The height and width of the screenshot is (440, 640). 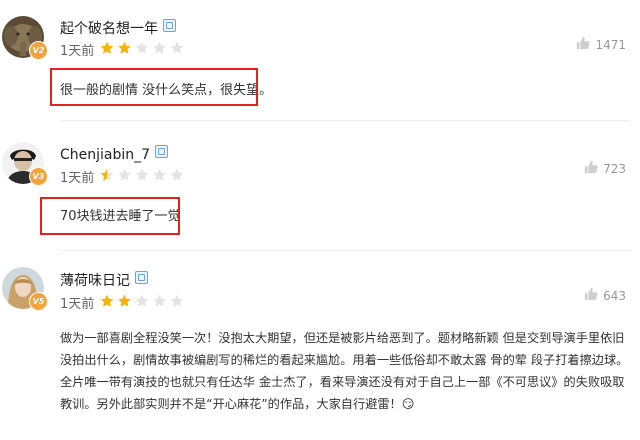 I want to click on like-button: 1471, so click(x=601, y=44).